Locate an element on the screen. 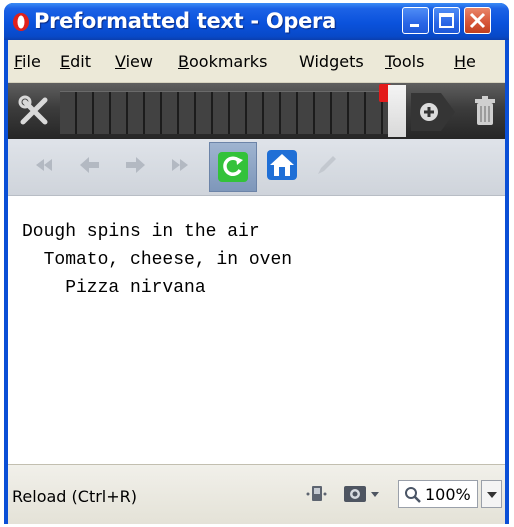 This screenshot has height=527, width=514. opera-logo-icon is located at coordinates (21, 22).